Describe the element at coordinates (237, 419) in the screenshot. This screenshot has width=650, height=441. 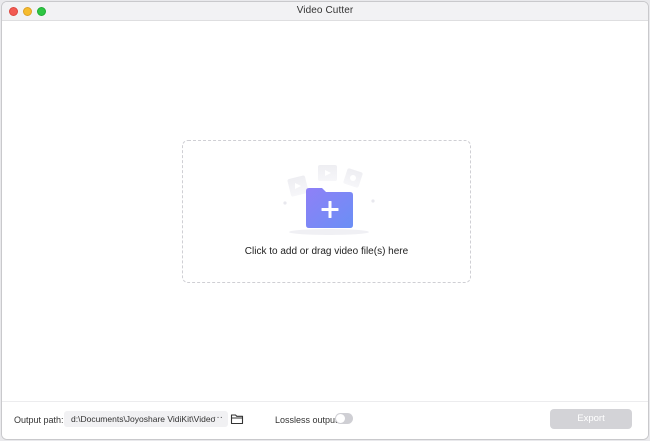
I see `folder-icon` at that location.